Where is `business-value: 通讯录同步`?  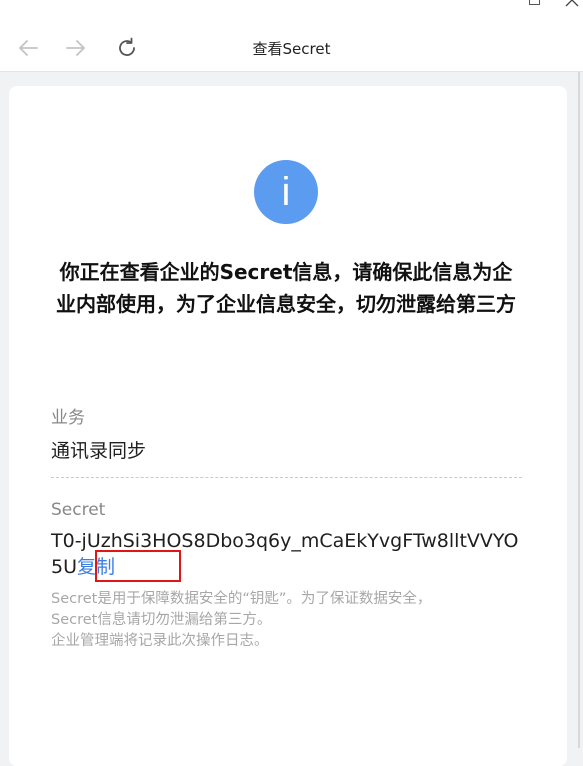 business-value: 通讯录同步 is located at coordinates (99, 451).